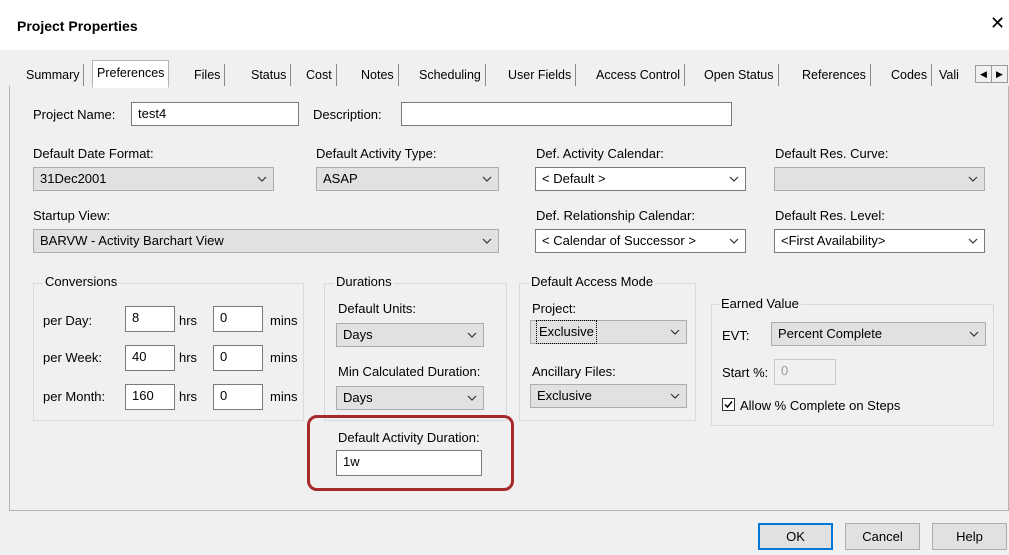 The width and height of the screenshot is (1009, 555). Describe the element at coordinates (53, 75) in the screenshot. I see `tab-summary: Summary` at that location.